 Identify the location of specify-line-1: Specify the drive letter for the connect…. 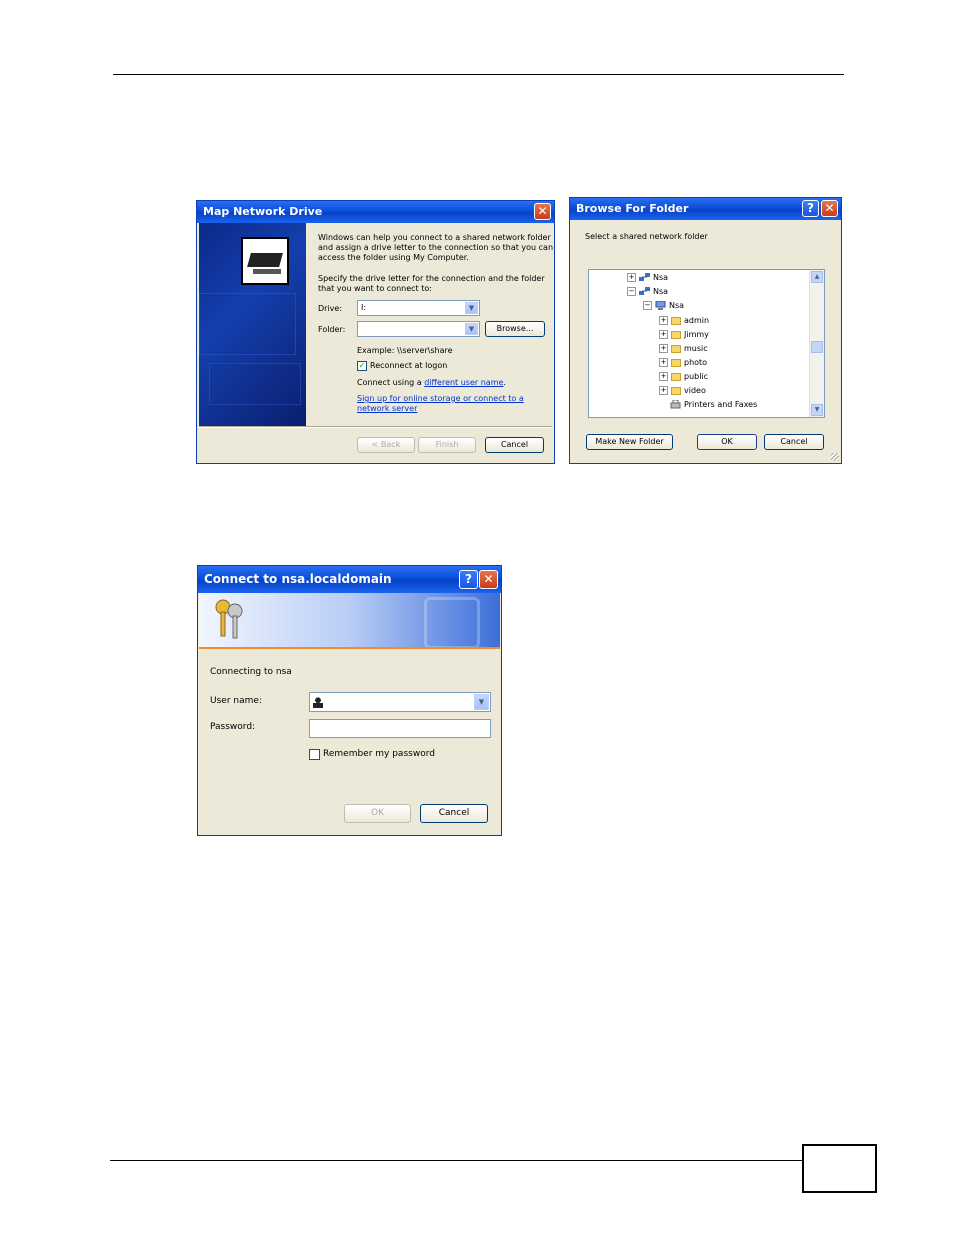
(431, 278).